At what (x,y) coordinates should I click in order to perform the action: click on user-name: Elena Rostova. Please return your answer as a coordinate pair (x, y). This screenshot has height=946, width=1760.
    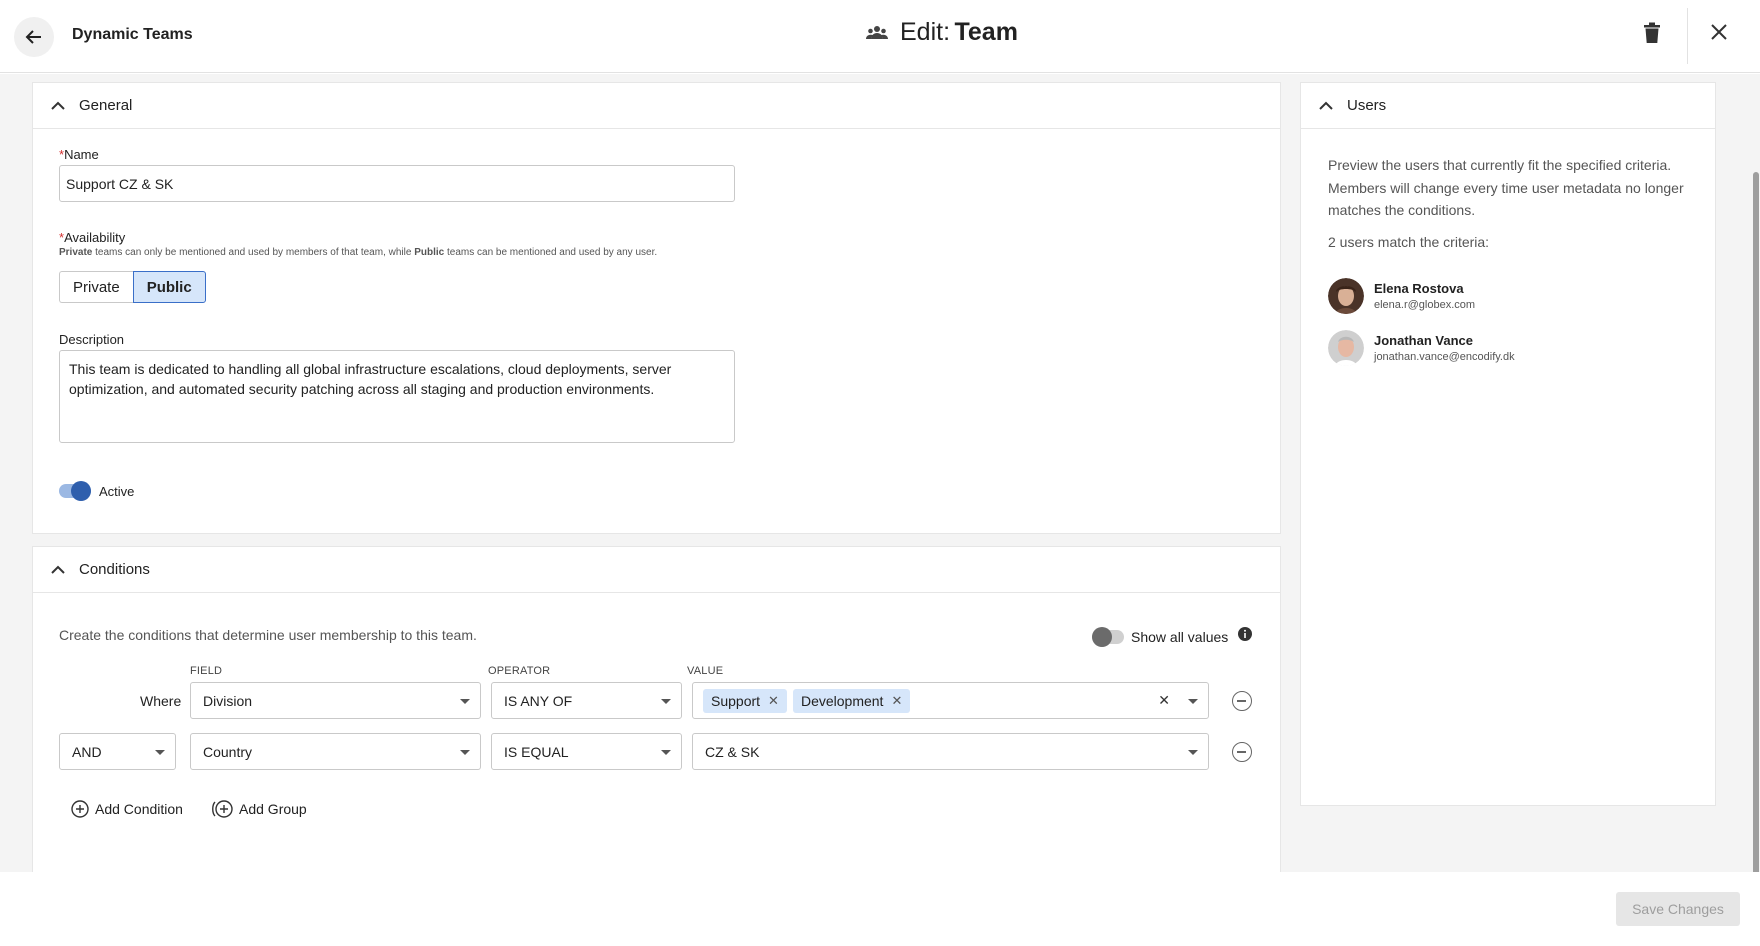
    Looking at the image, I should click on (1419, 288).